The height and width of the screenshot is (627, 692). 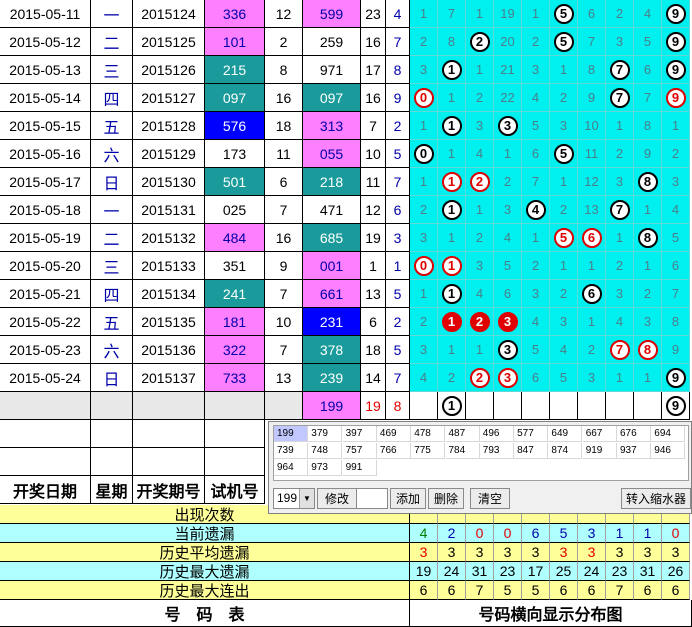 I want to click on delete-button: 删除, so click(x=446, y=498).